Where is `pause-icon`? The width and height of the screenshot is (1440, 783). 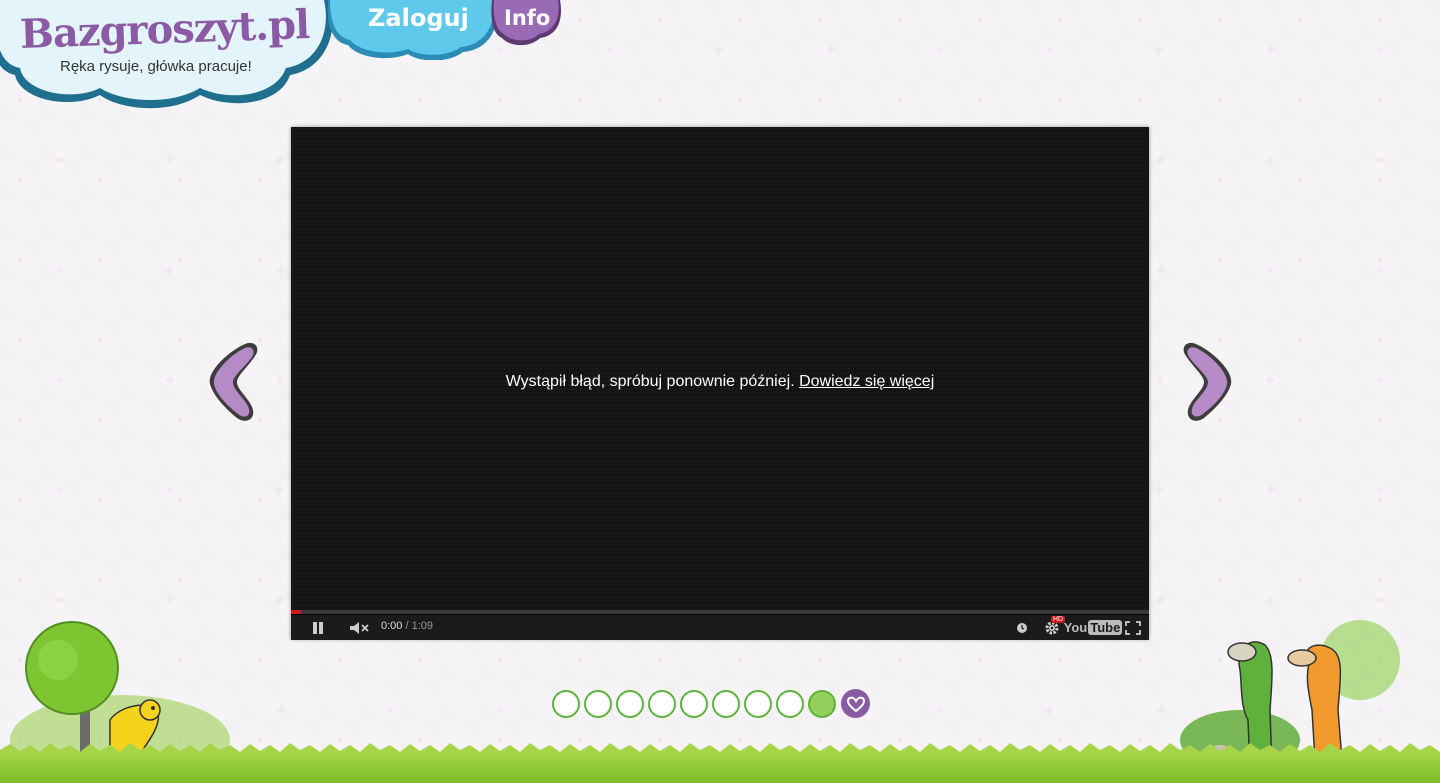
pause-icon is located at coordinates (318, 627).